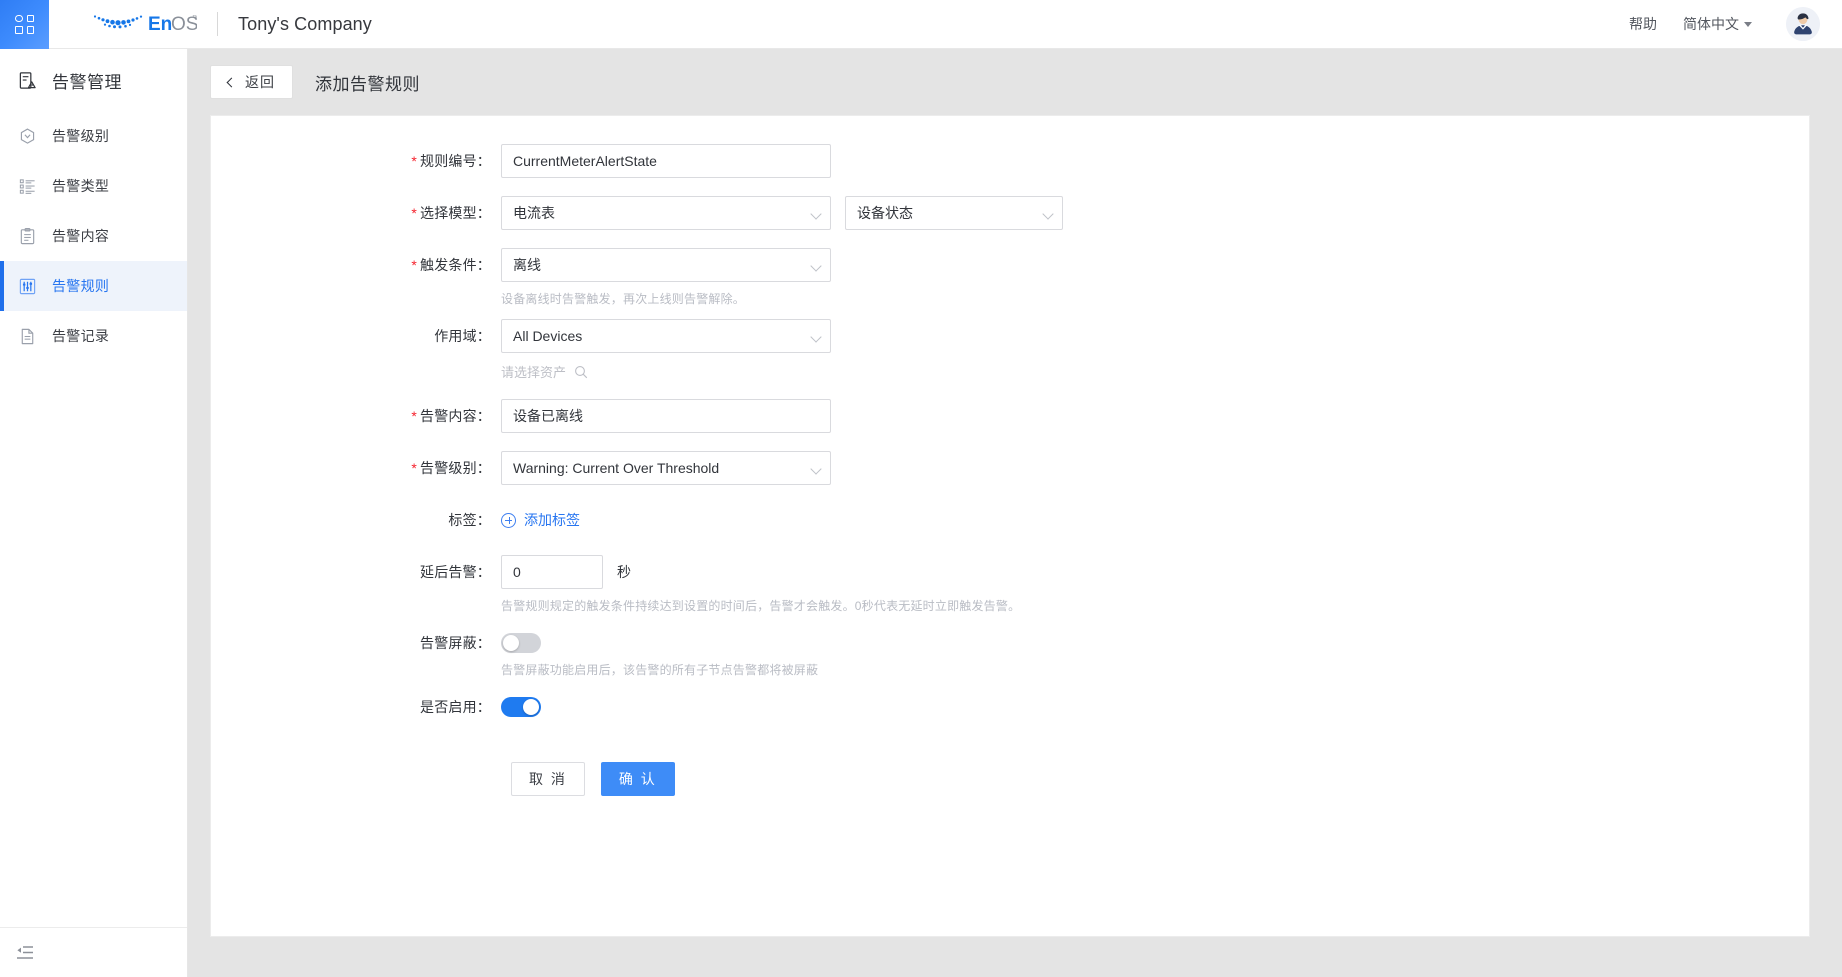 This screenshot has width=1842, height=977. I want to click on mask-label: 告警屏蔽：, so click(455, 643).